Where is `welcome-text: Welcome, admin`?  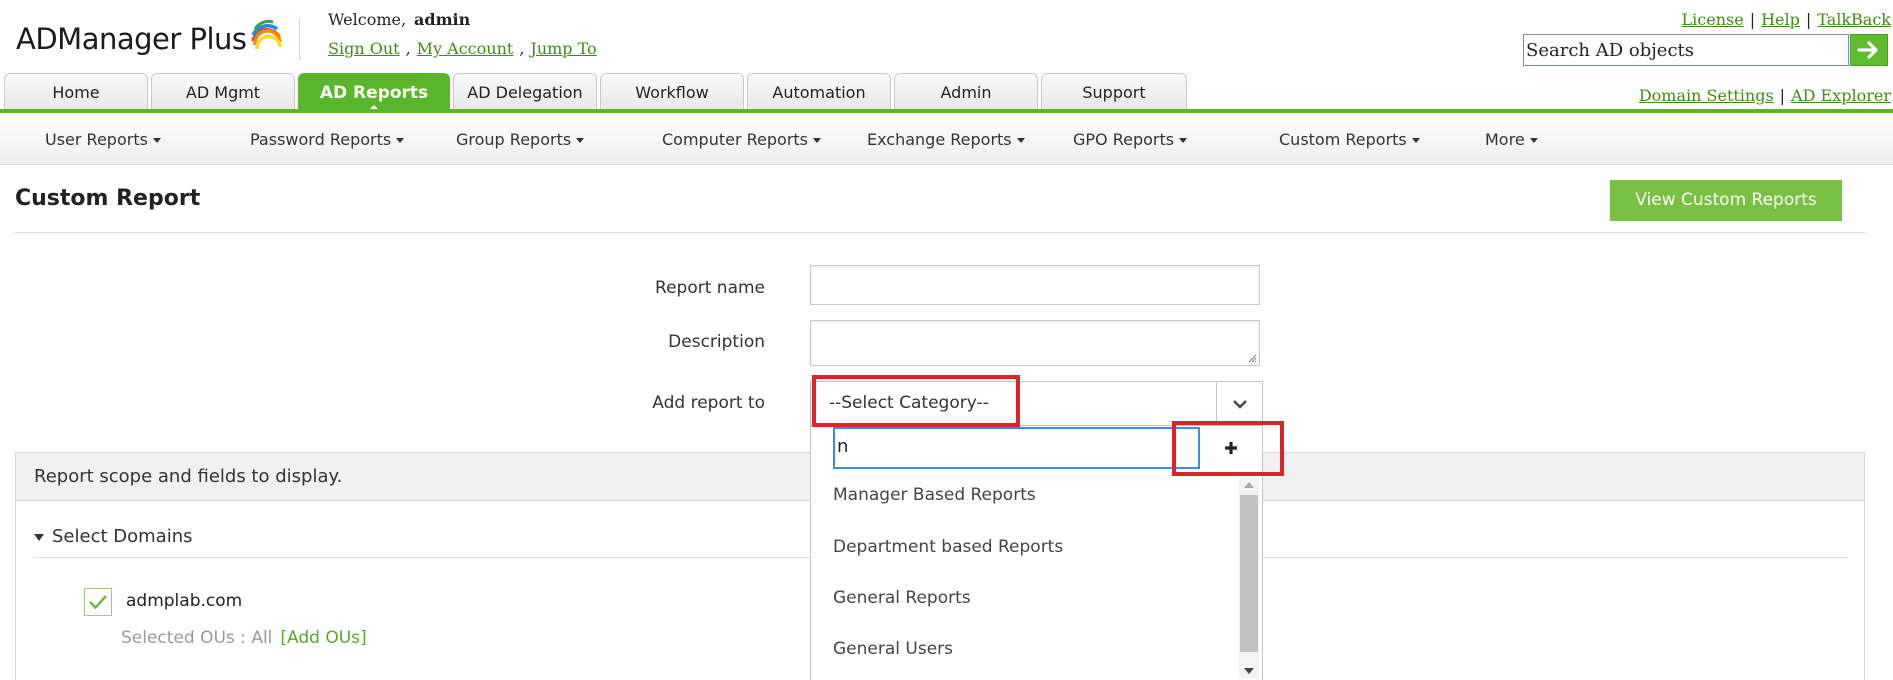
welcome-text: Welcome, admin is located at coordinates (399, 19).